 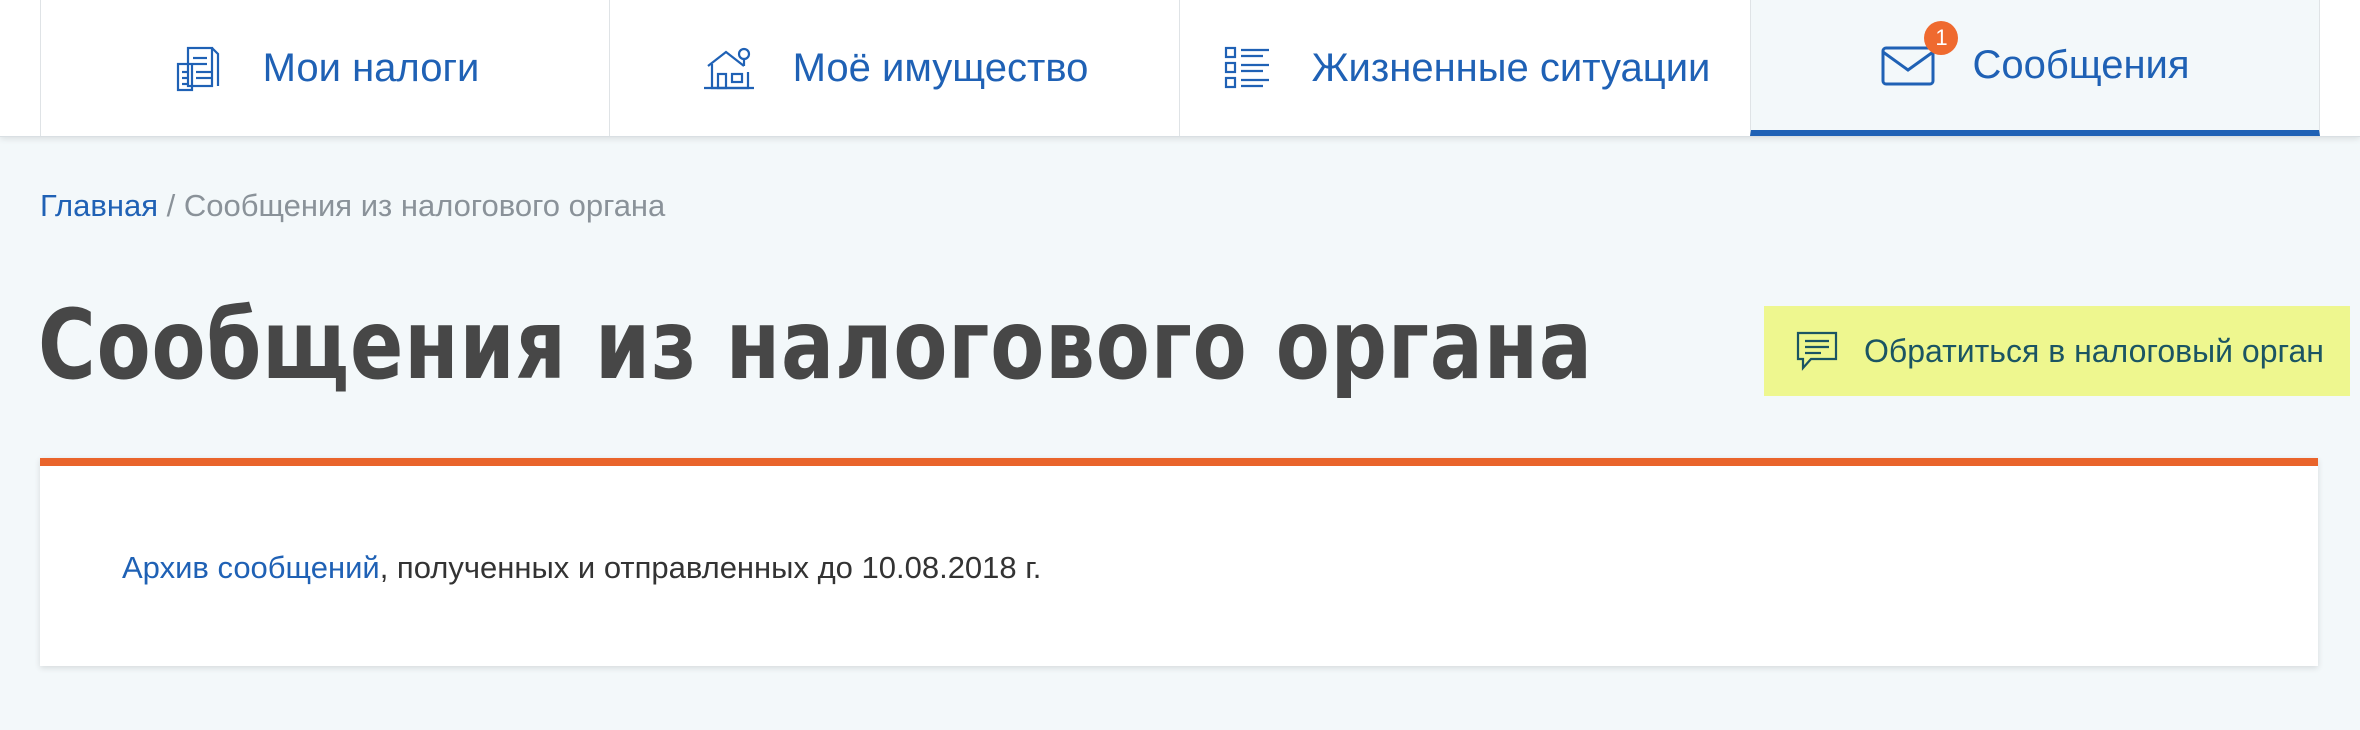 What do you see at coordinates (1941, 38) in the screenshot?
I see `unread-count-badge: 1` at bounding box center [1941, 38].